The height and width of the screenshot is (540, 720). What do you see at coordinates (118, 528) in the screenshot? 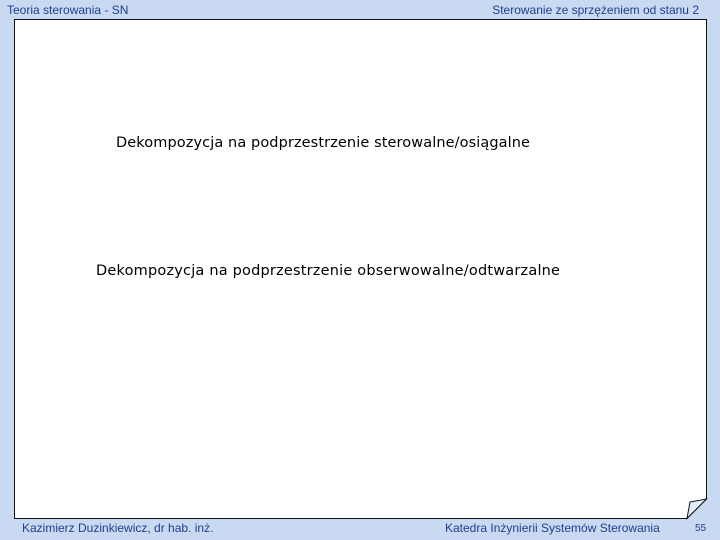
I see `author-footer: Kazimierz Duzinkiewicz, dr hab. inż.` at bounding box center [118, 528].